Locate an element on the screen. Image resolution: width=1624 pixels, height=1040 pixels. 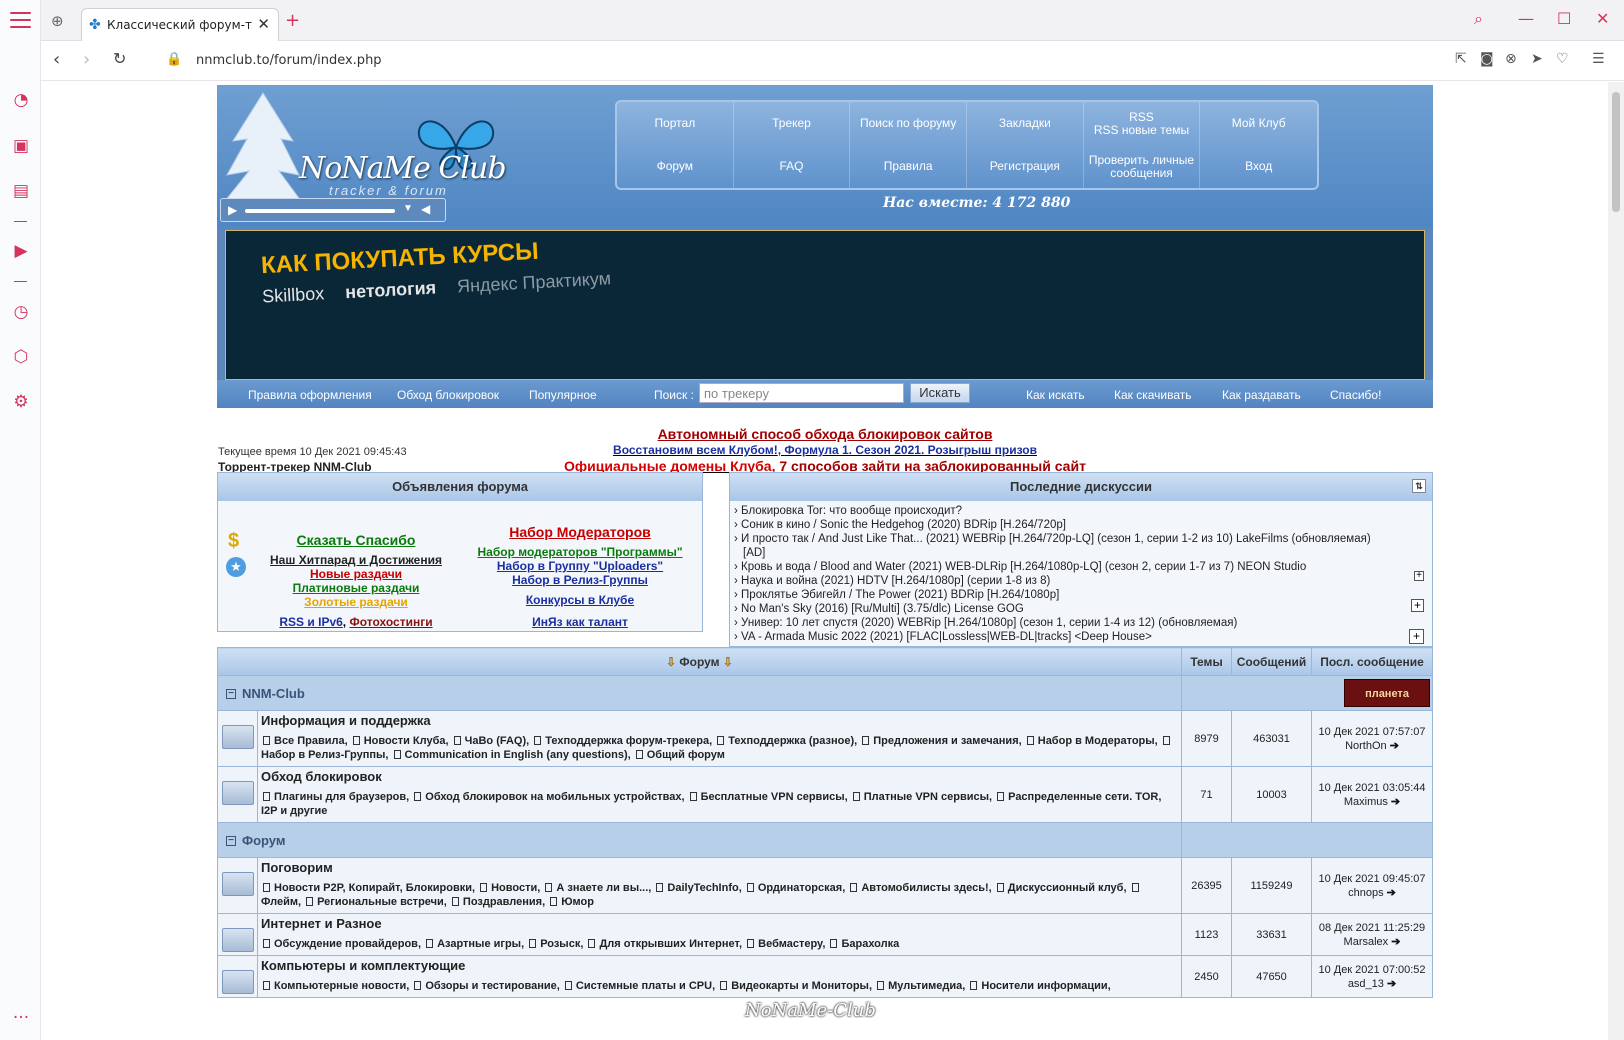
new-tab-icon: + is located at coordinates (292, 20).